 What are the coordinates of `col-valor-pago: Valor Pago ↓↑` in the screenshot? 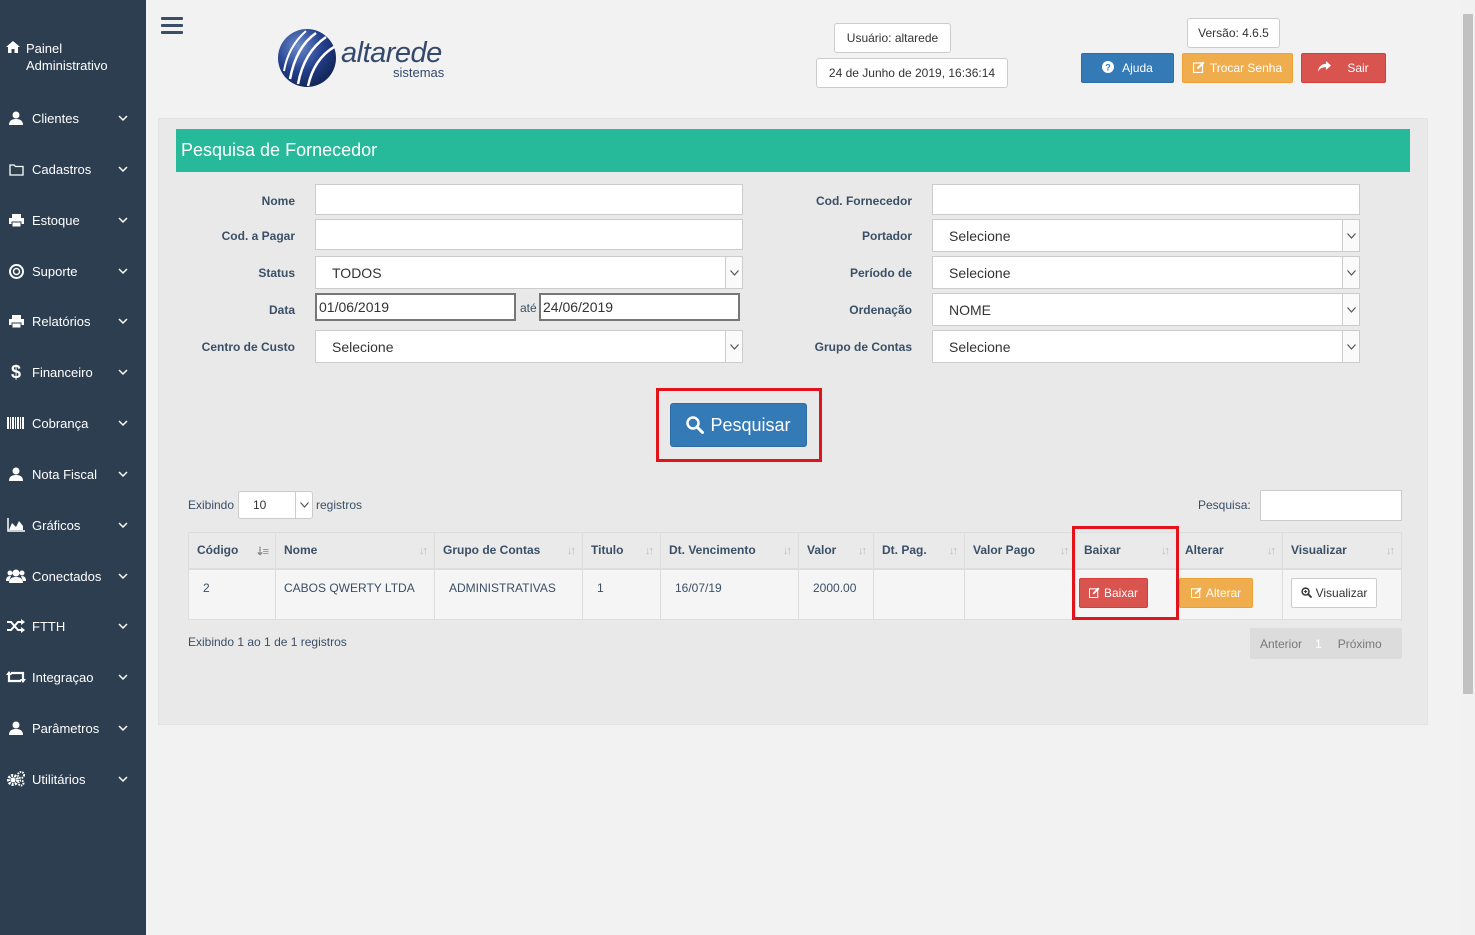 It's located at (1020, 551).